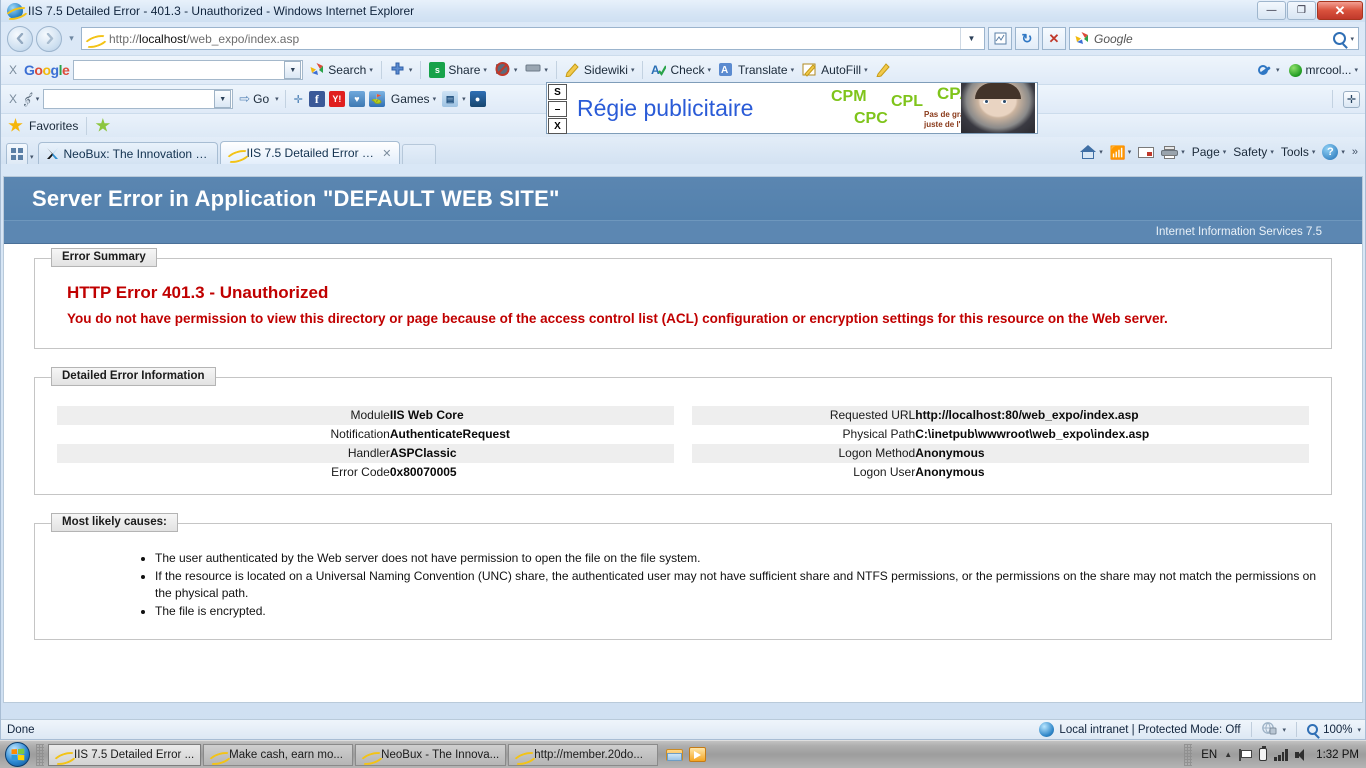 The height and width of the screenshot is (768, 1366). What do you see at coordinates (450, 99) in the screenshot?
I see `tv-icon: ▤` at bounding box center [450, 99].